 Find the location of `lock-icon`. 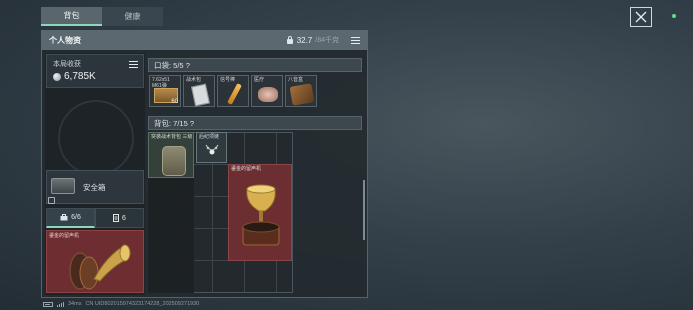

lock-icon is located at coordinates (51, 200).